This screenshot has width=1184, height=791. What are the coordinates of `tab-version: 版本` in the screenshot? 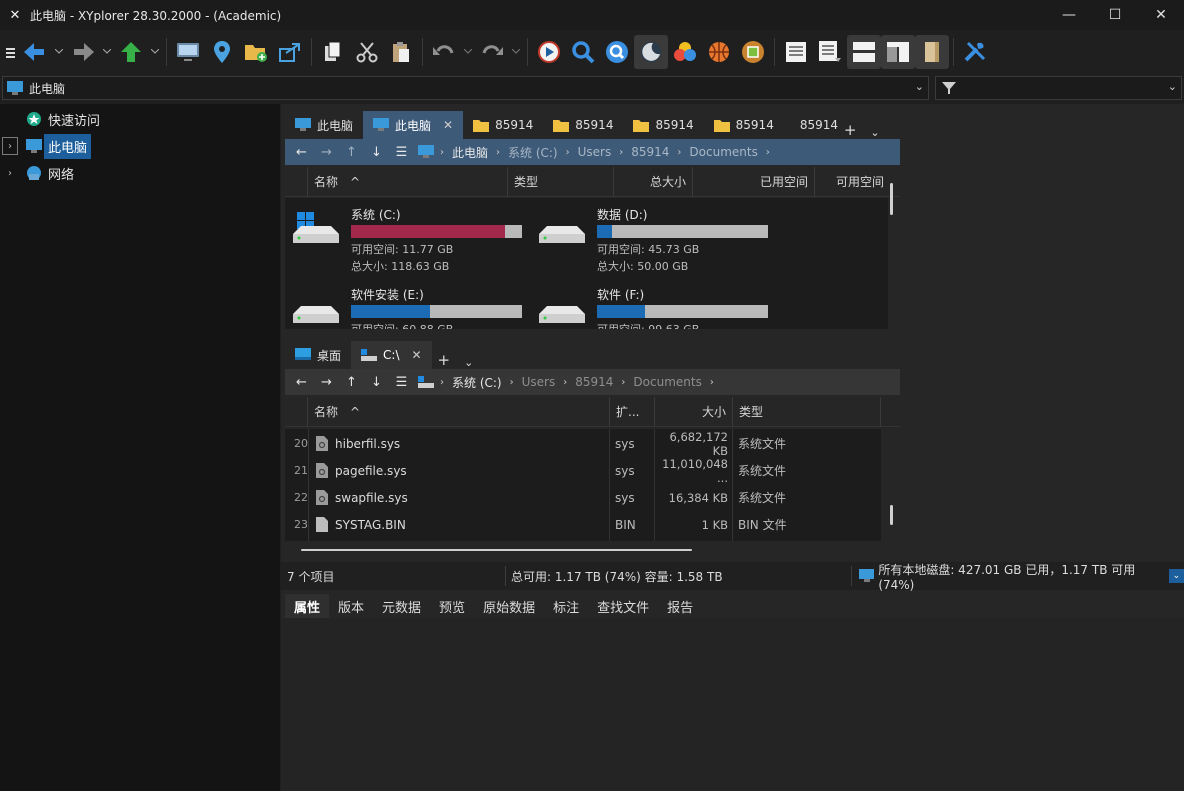 It's located at (351, 606).